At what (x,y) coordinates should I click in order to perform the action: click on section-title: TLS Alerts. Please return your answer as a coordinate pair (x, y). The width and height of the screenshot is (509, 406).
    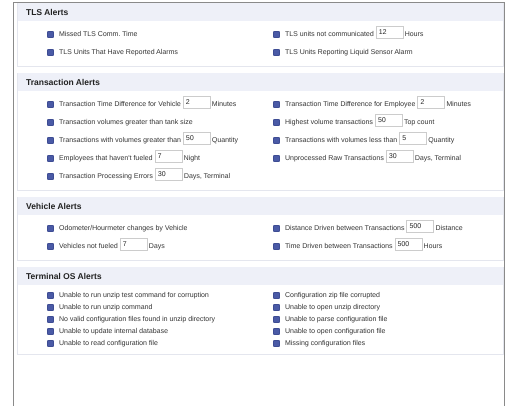
    Looking at the image, I should click on (260, 12).